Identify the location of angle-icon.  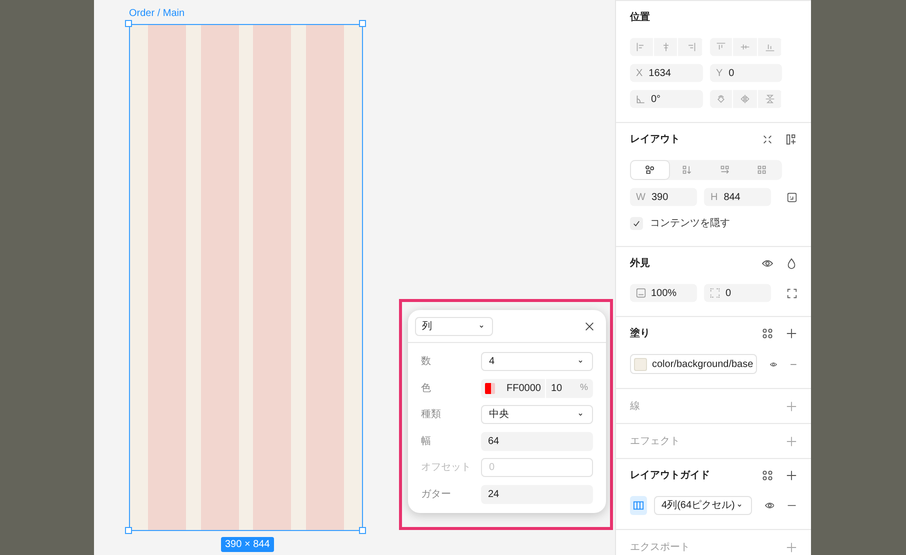
(641, 99).